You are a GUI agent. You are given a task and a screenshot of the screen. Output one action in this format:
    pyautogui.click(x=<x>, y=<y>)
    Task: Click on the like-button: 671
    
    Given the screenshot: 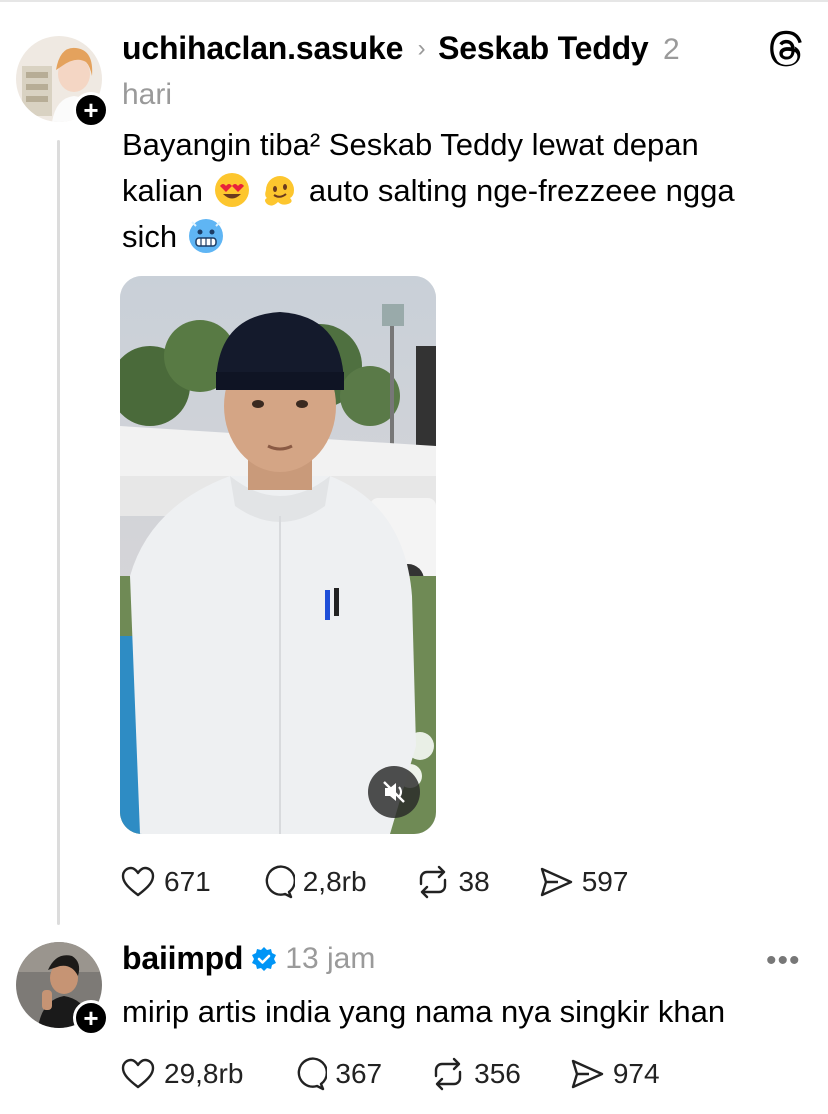 What is the action you would take?
    pyautogui.click(x=165, y=882)
    